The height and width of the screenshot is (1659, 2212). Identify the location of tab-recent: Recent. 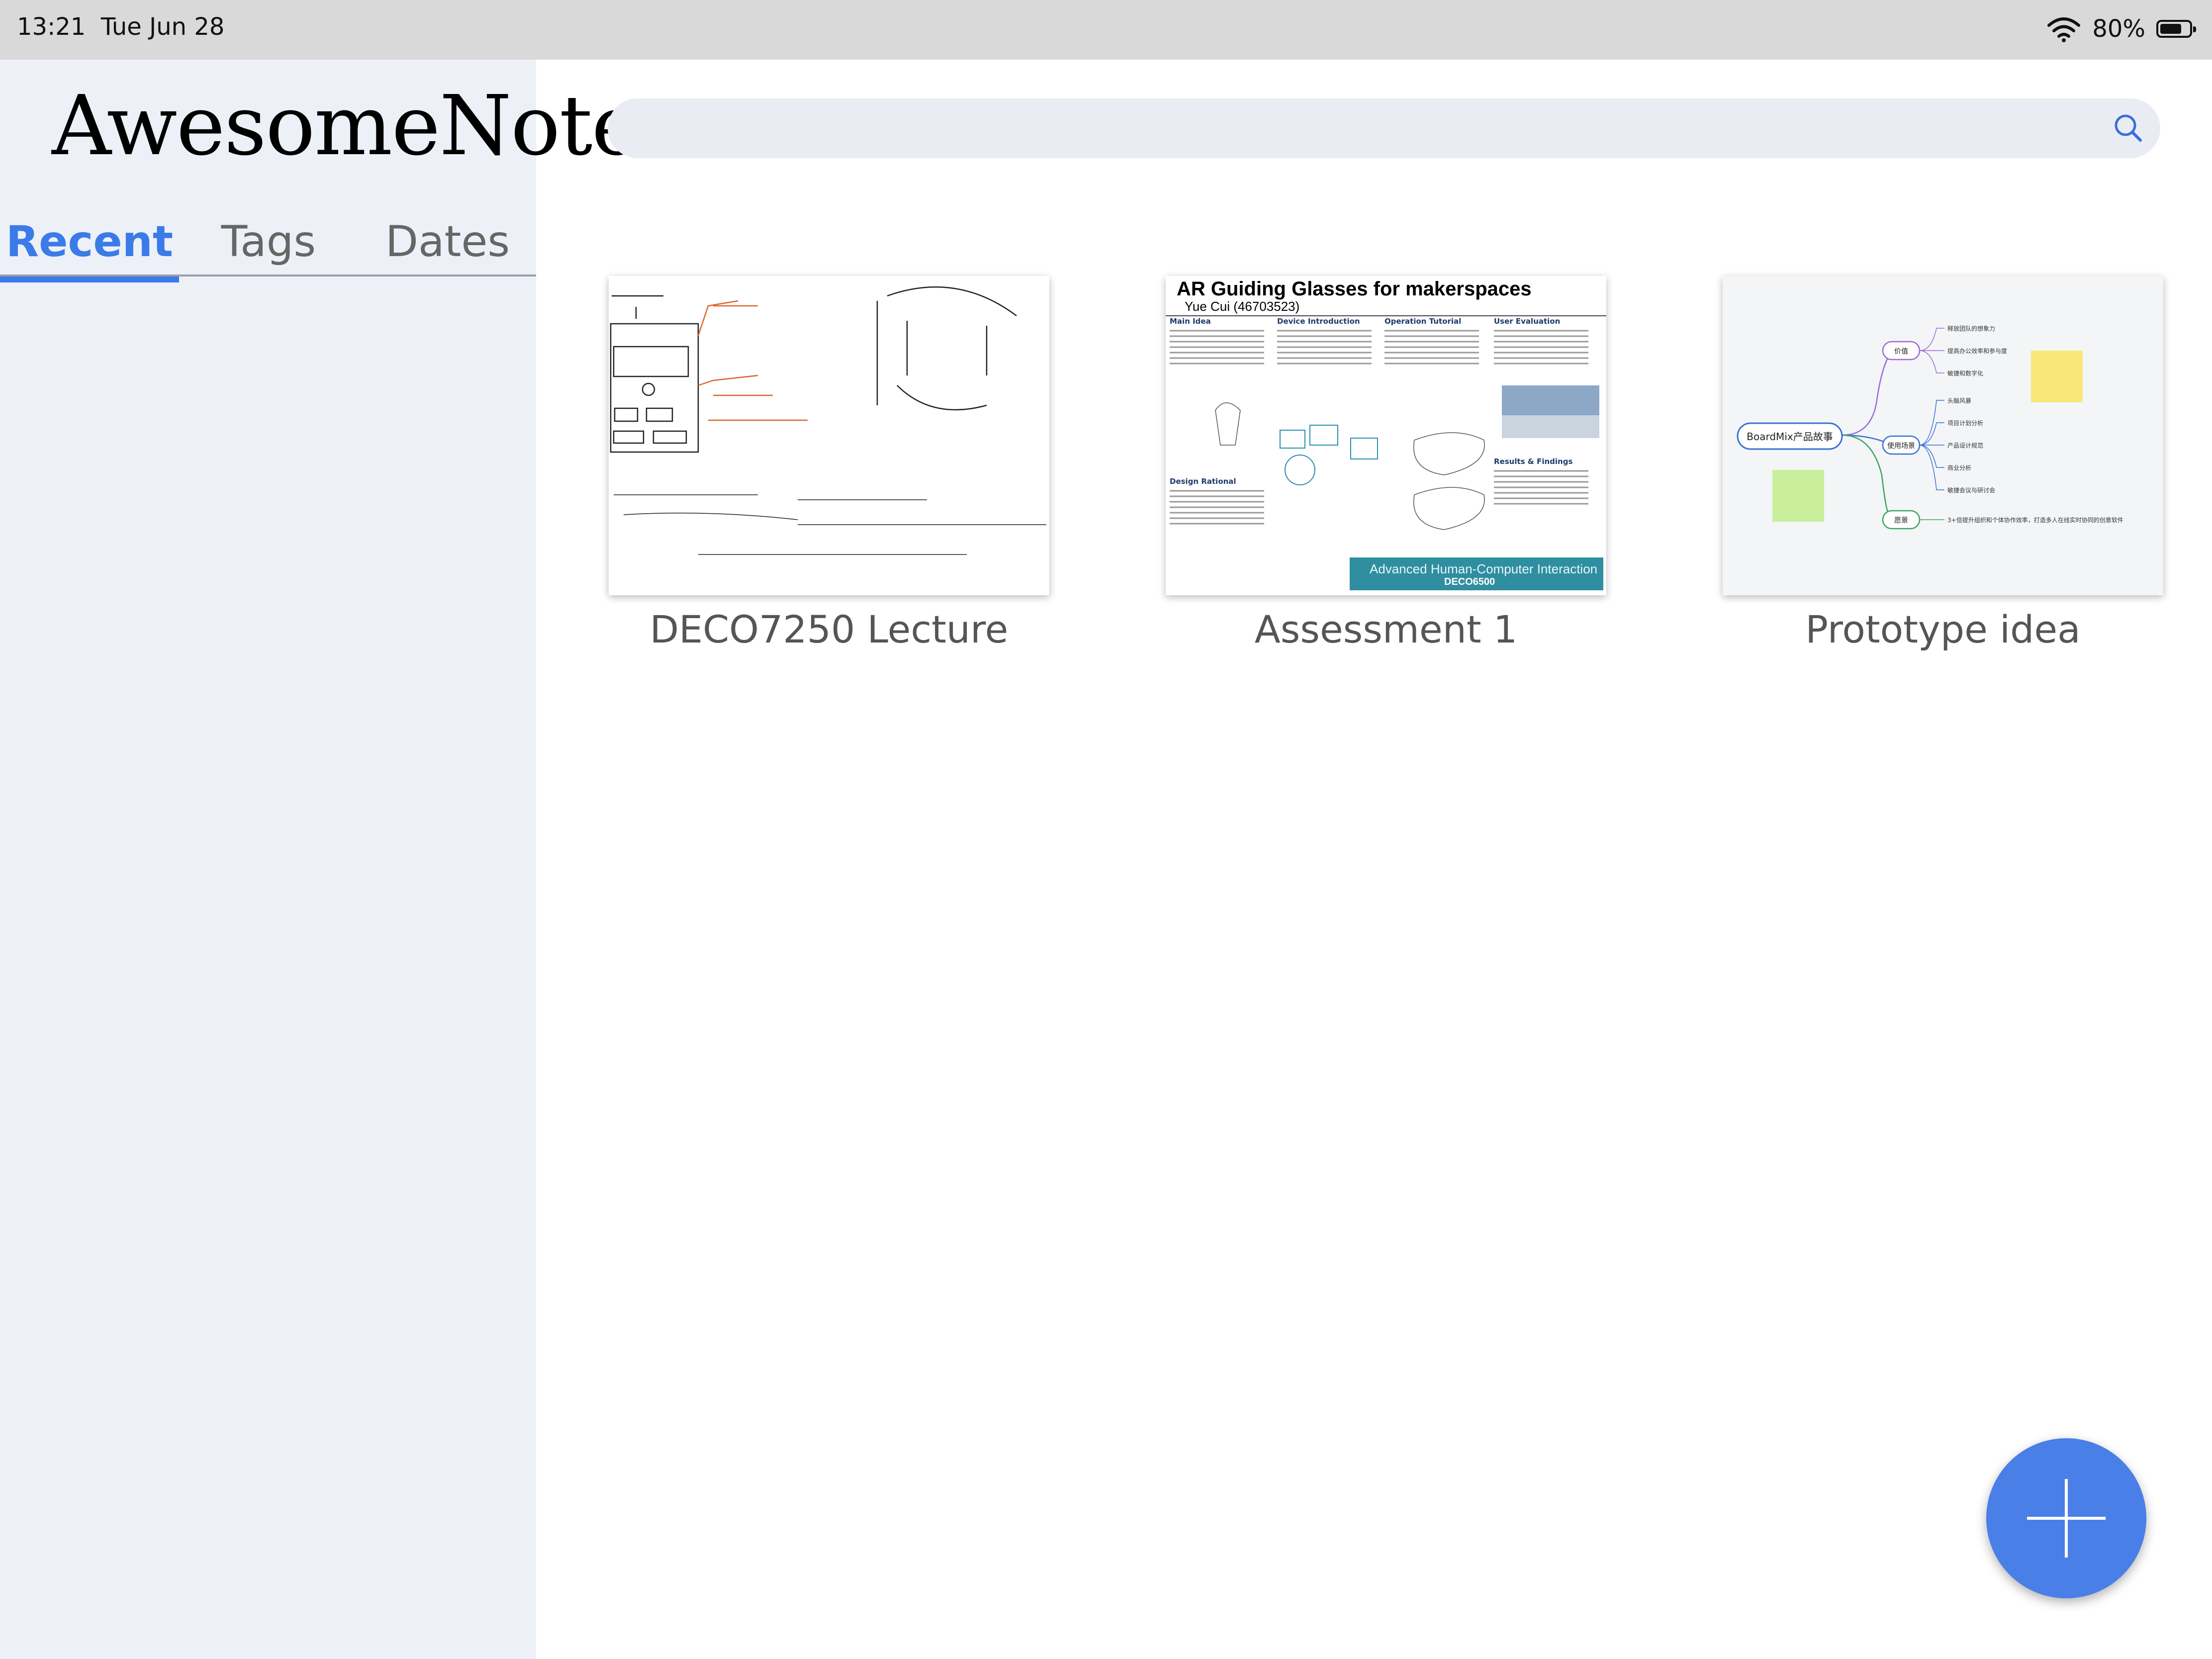
(89, 242).